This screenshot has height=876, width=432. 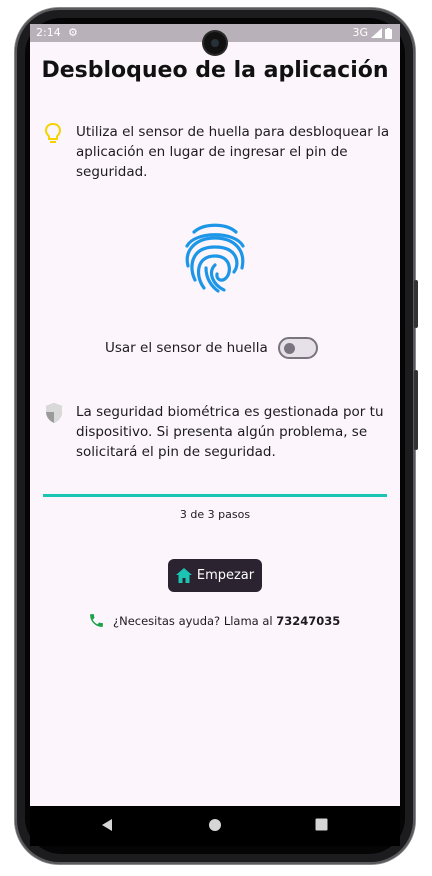 What do you see at coordinates (195, 620) in the screenshot?
I see `help-text: ¿Necesitas ayuda? Llama al` at bounding box center [195, 620].